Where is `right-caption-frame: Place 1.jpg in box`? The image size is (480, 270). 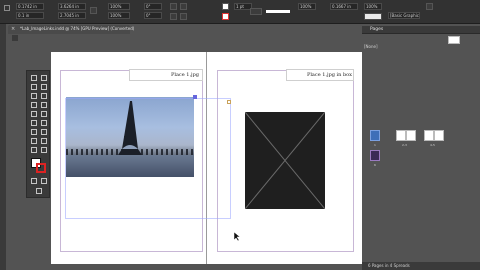
right-caption-frame: Place 1.jpg in box is located at coordinates (320, 75).